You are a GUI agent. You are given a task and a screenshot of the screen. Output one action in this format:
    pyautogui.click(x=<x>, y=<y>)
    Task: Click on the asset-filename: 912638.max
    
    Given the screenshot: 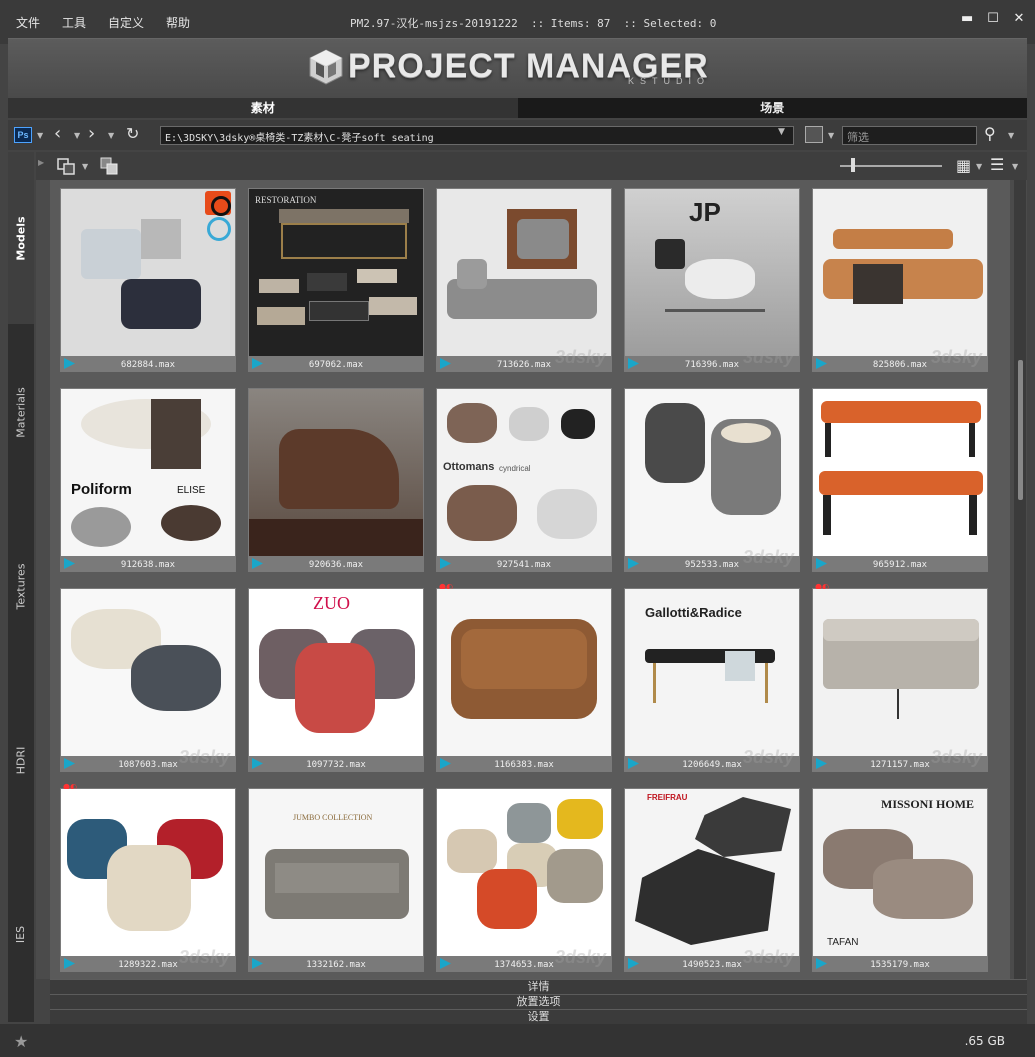 What is the action you would take?
    pyautogui.click(x=148, y=565)
    